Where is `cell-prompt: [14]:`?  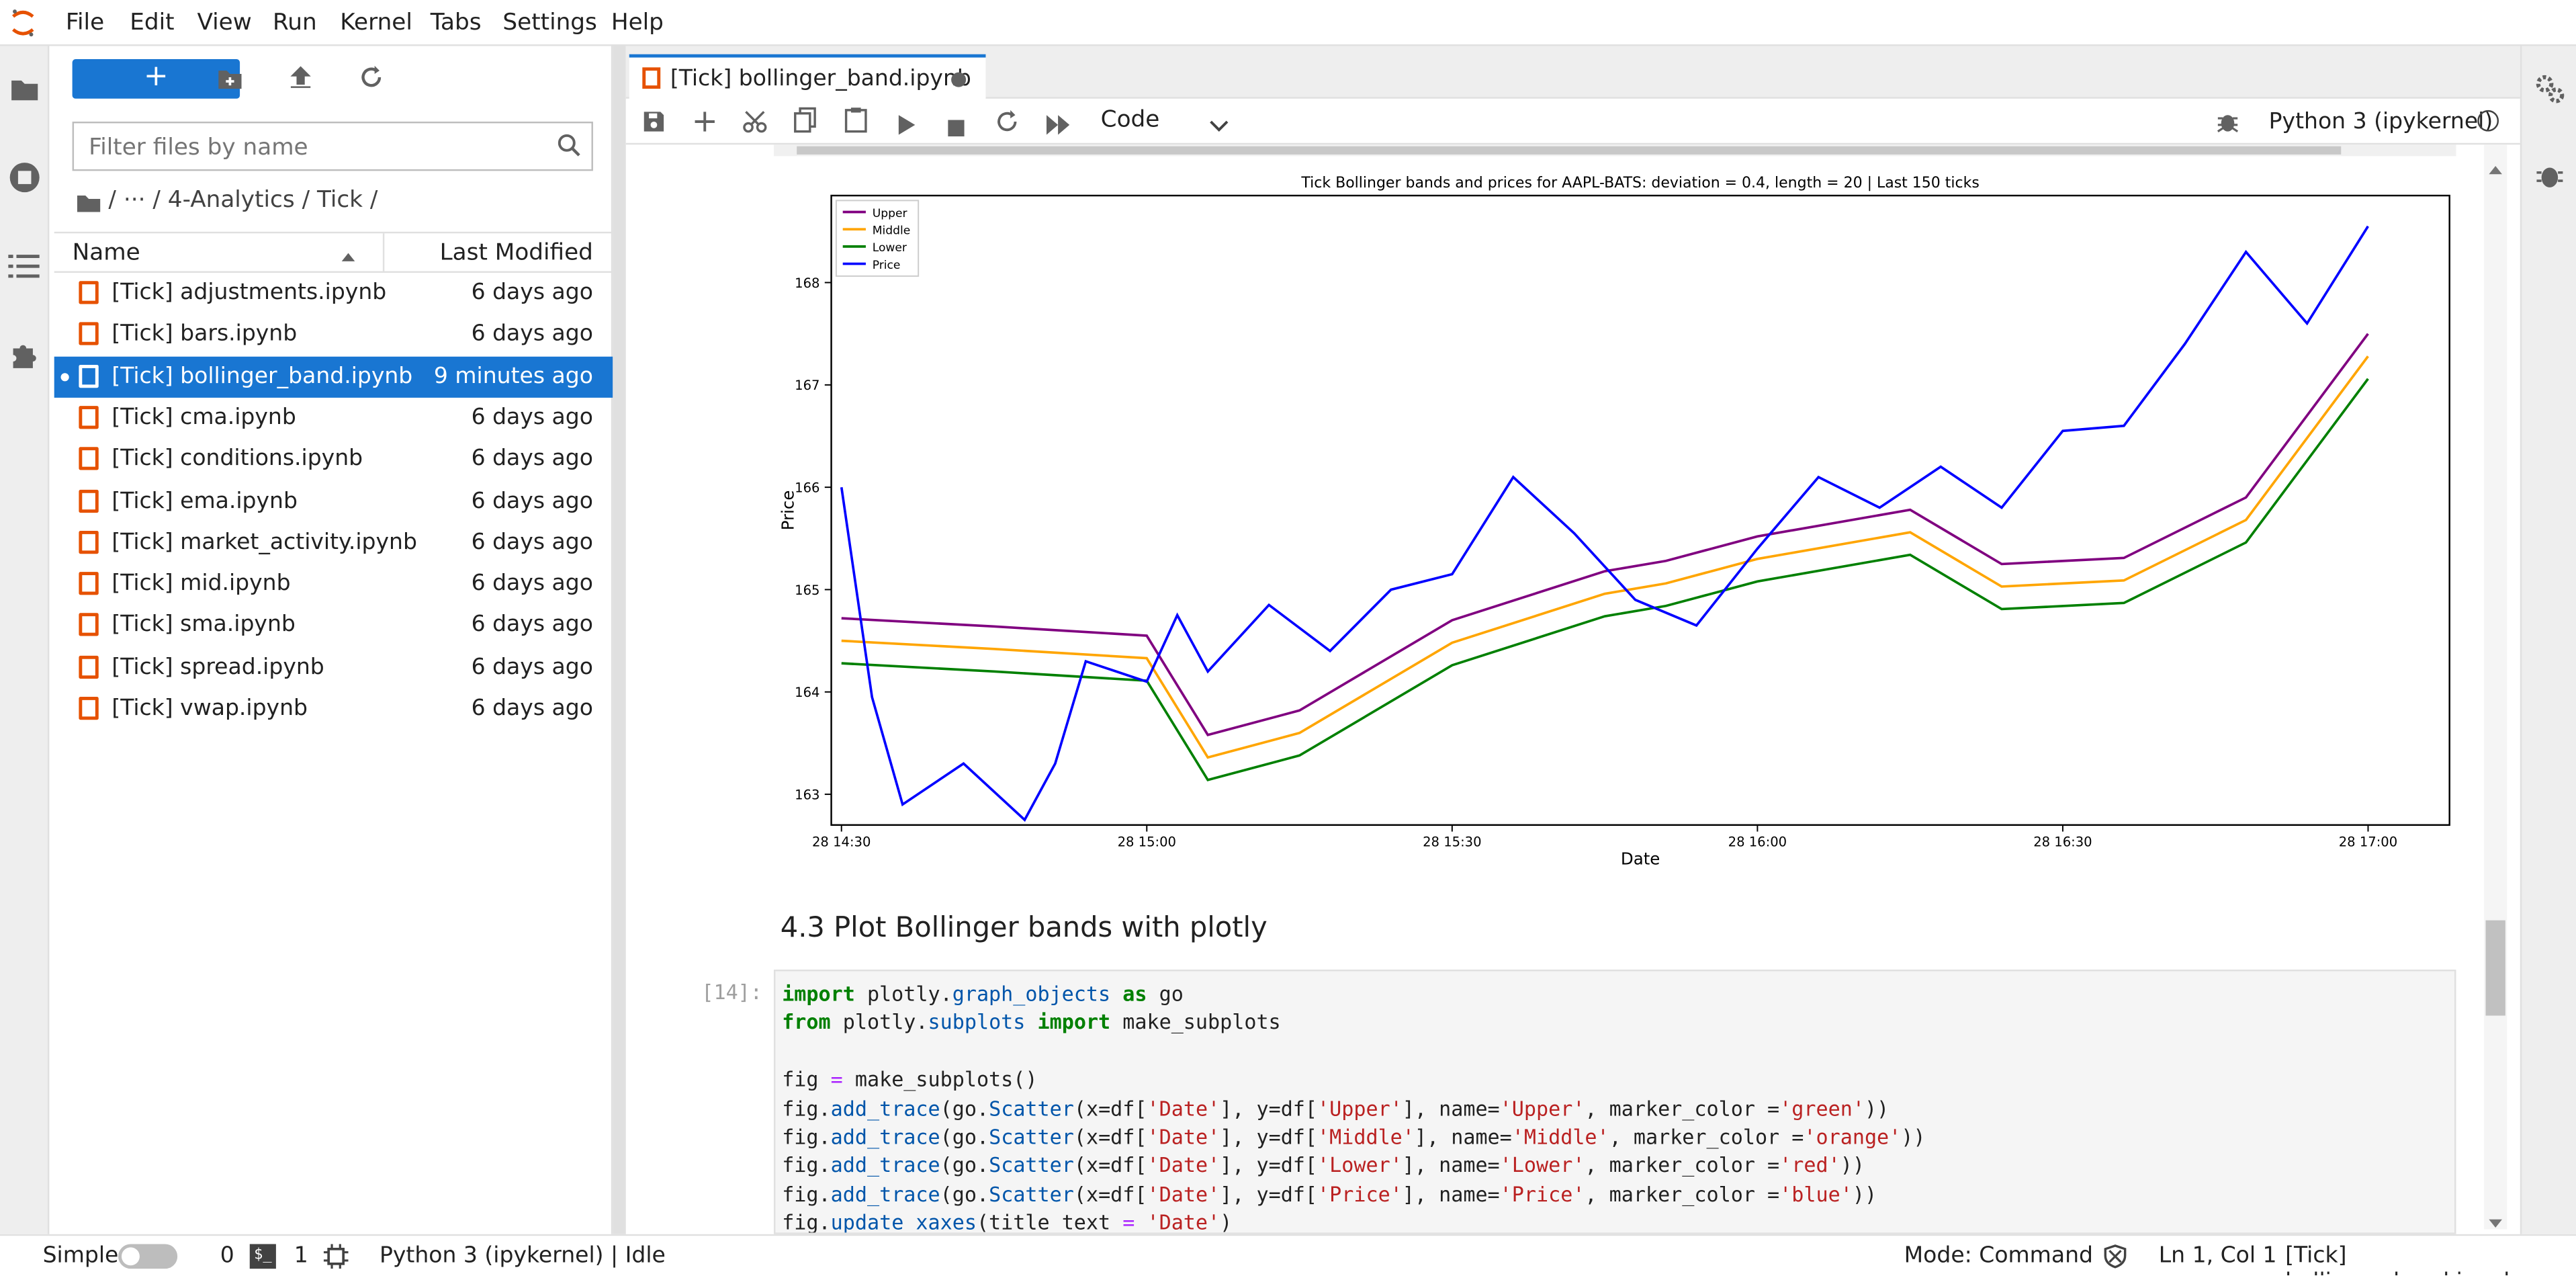 cell-prompt: [14]: is located at coordinates (732, 993).